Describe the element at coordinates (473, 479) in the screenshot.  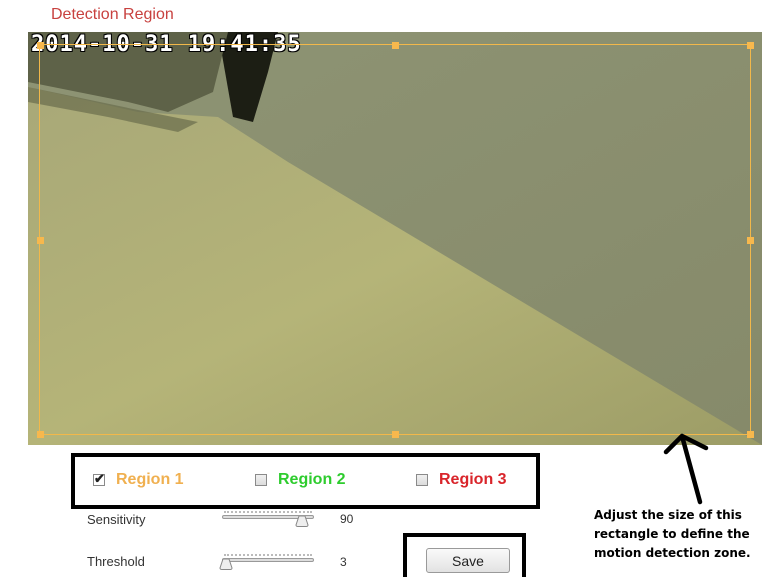
I see `region-3-label: Region 3` at that location.